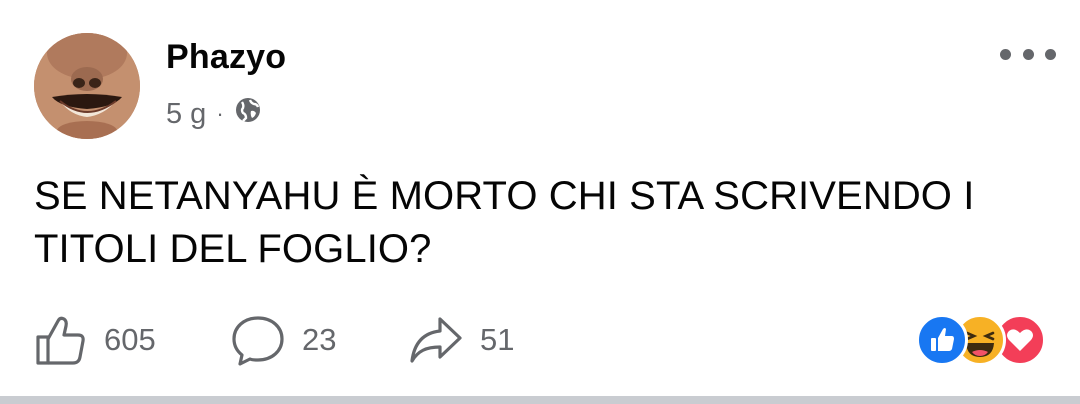 This screenshot has height=404, width=1080. Describe the element at coordinates (186, 114) in the screenshot. I see `post-time: 5 g` at that location.